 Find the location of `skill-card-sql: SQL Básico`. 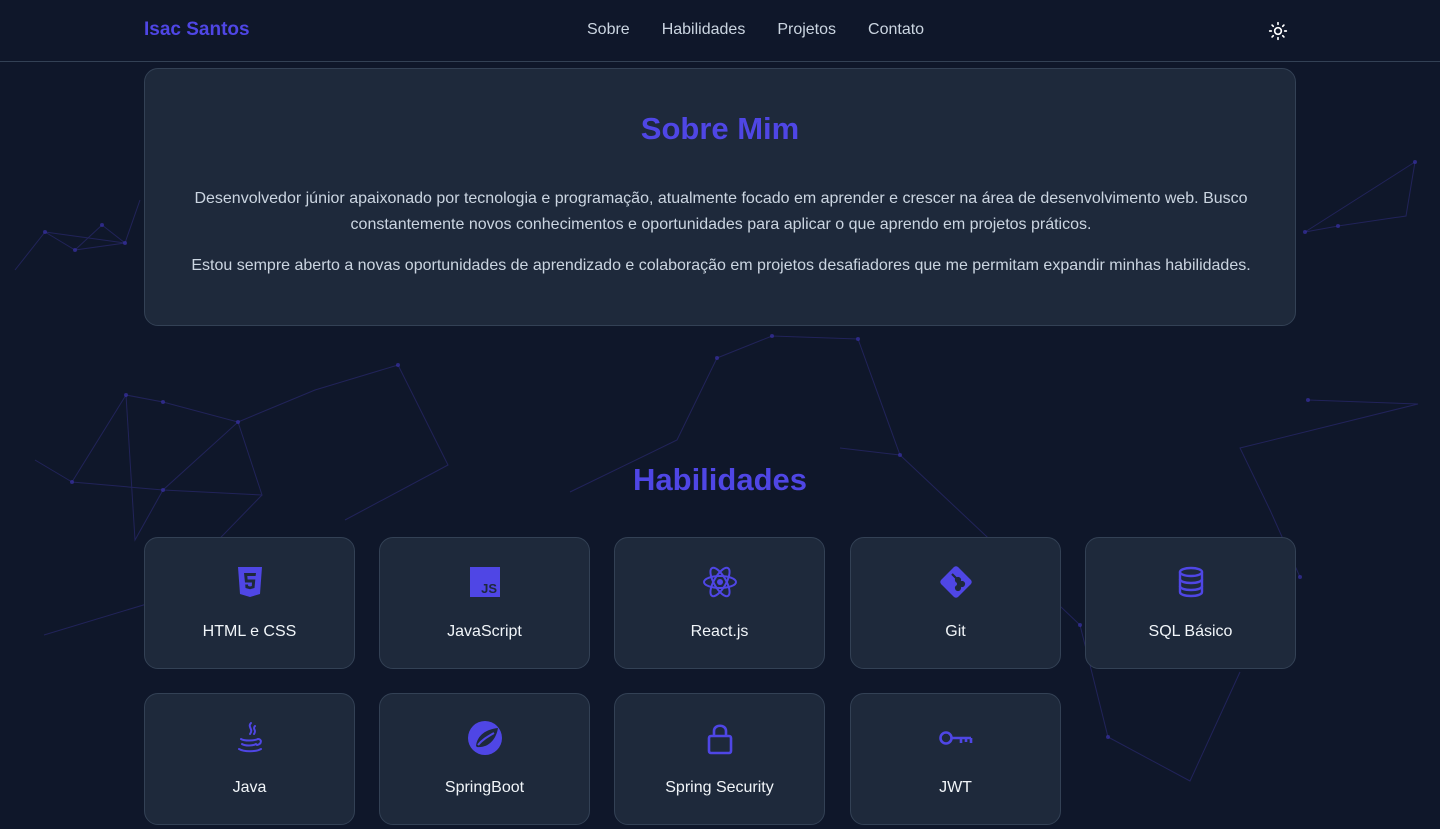

skill-card-sql: SQL Básico is located at coordinates (1190, 603).